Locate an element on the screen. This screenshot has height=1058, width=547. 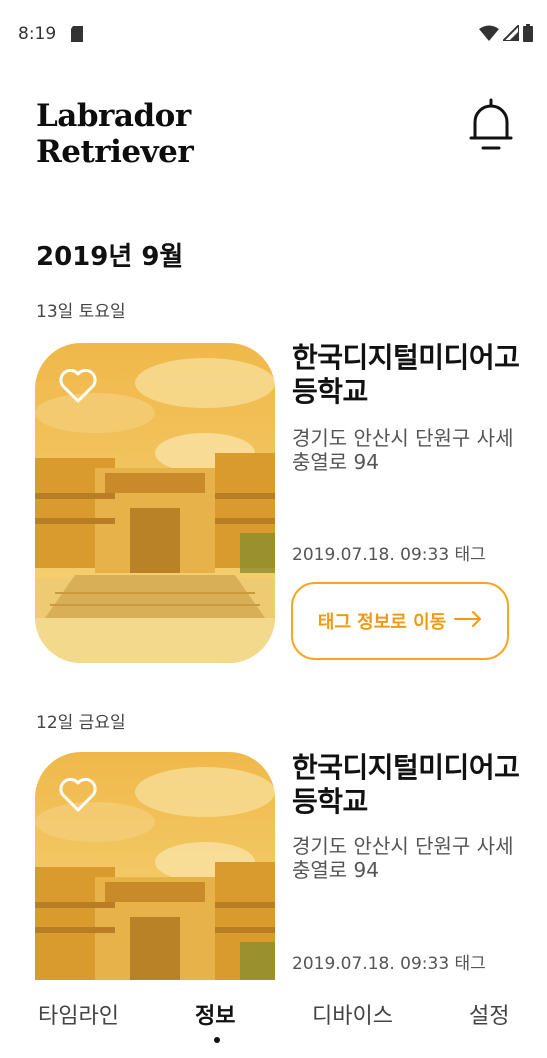
sd-card-icon is located at coordinates (77, 36).